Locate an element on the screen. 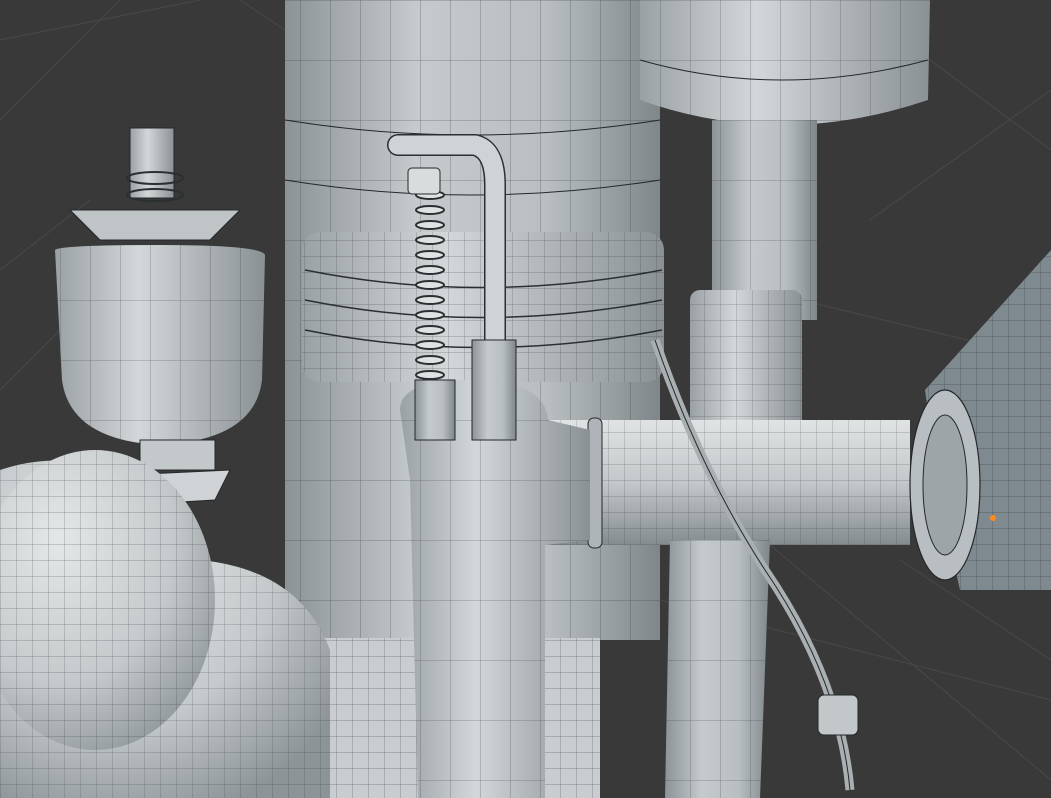 The height and width of the screenshot is (798, 1051). origin-point is located at coordinates (993, 518).